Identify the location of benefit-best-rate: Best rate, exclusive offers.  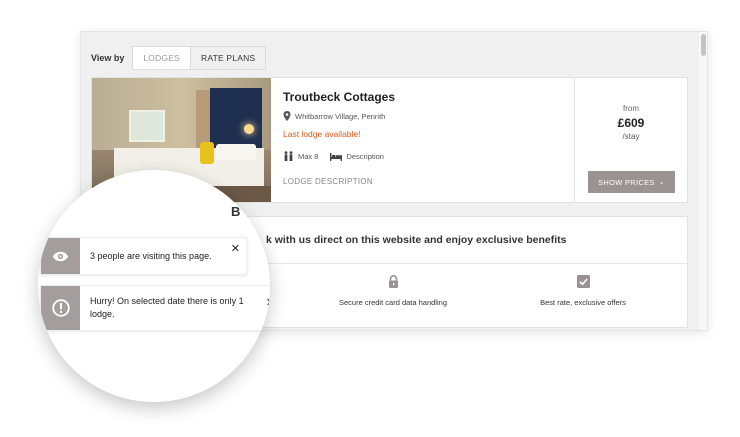
(583, 291).